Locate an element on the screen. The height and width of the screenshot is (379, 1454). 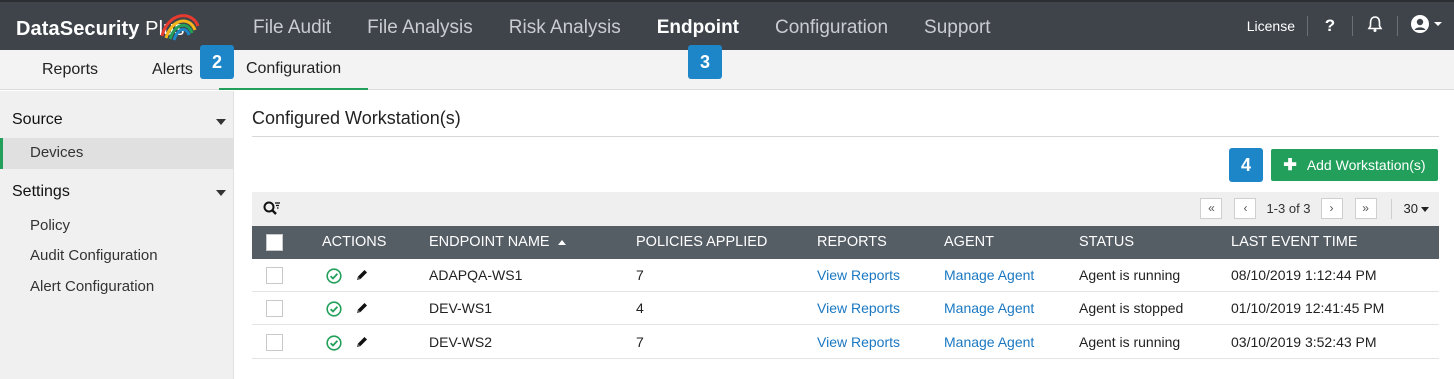
last-page-button: » is located at coordinates (1365, 208).